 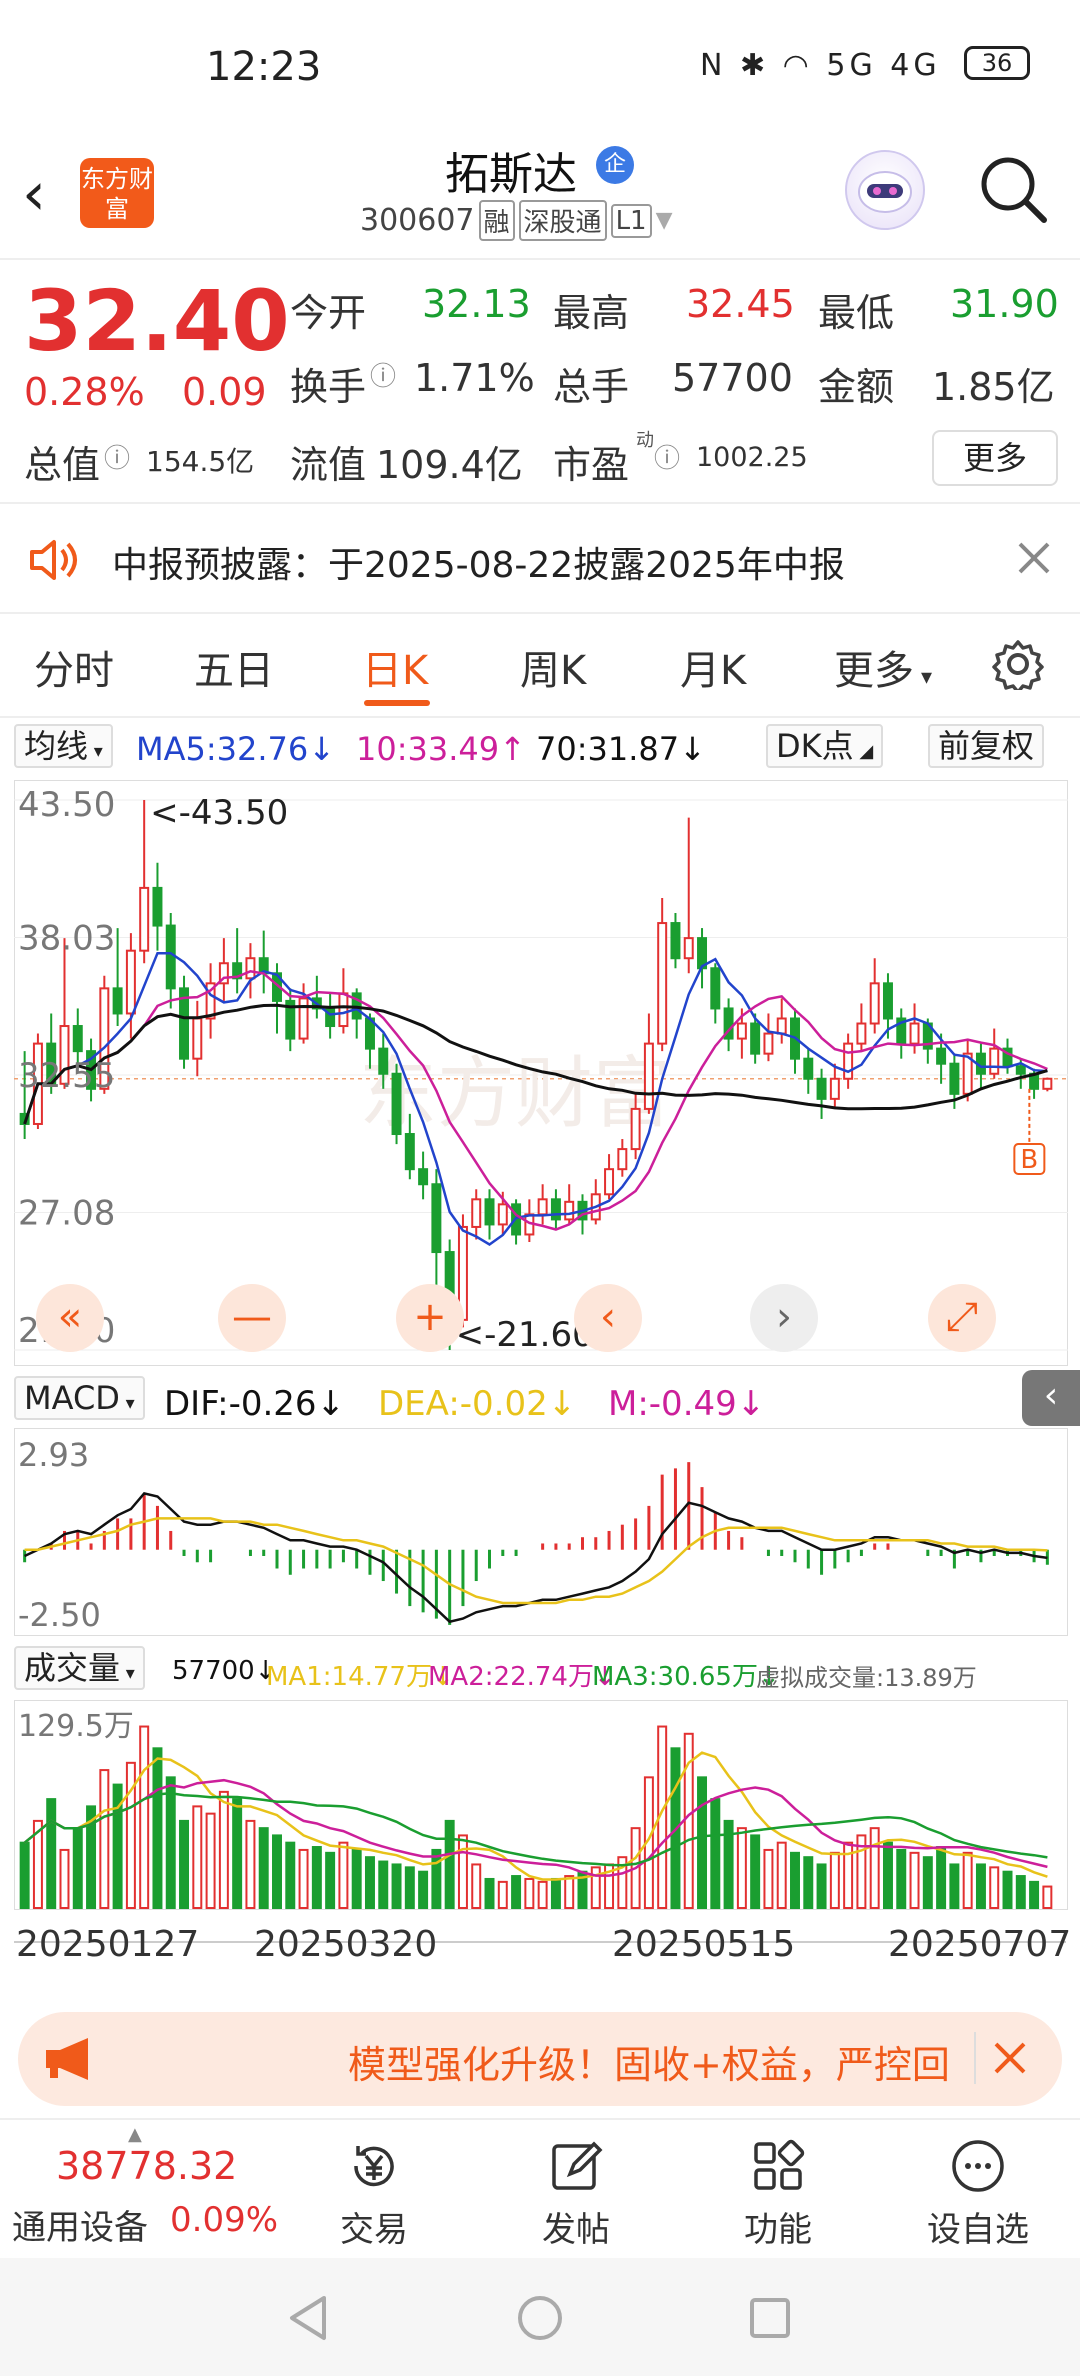 I want to click on macd-m: M:-0.49↓, so click(x=687, y=1404).